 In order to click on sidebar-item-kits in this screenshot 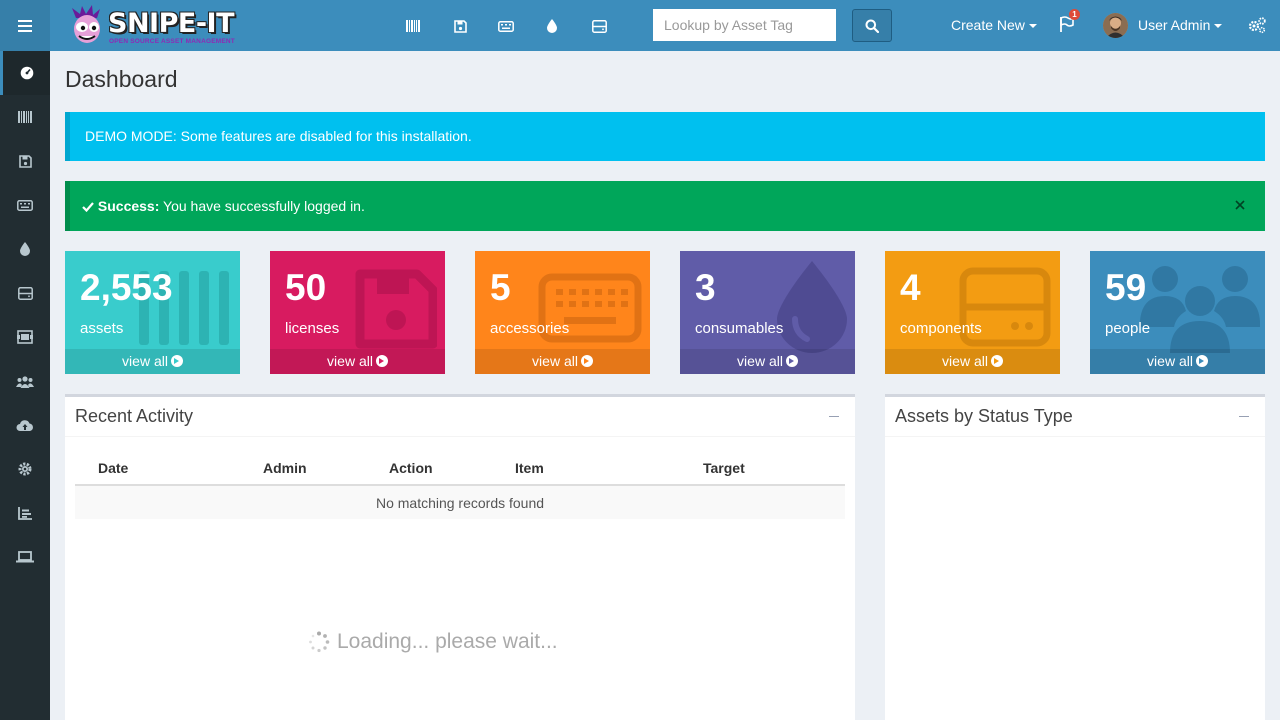, I will do `click(25, 337)`.